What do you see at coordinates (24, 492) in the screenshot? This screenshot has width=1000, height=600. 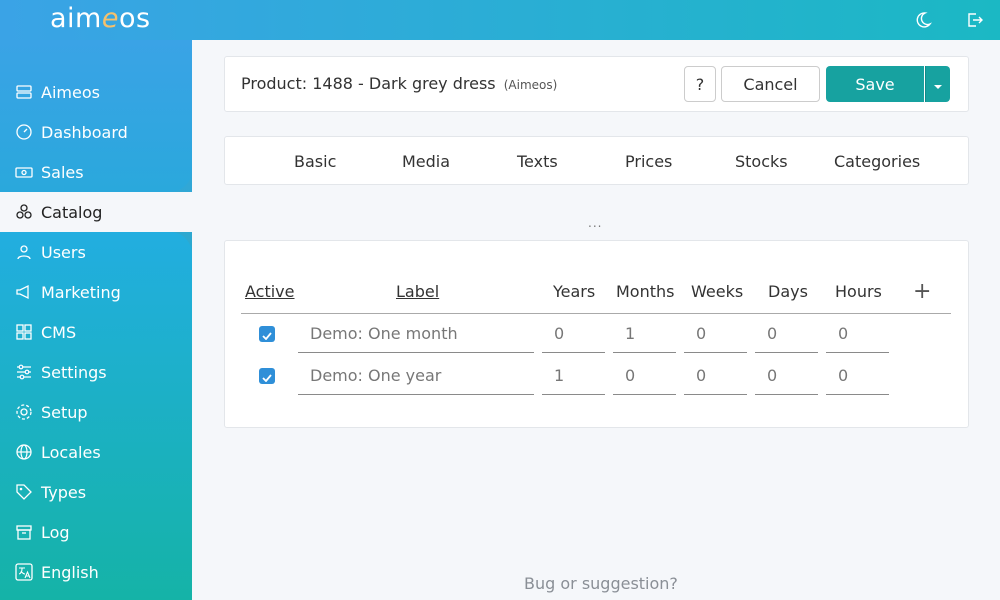 I see `tags-icon` at bounding box center [24, 492].